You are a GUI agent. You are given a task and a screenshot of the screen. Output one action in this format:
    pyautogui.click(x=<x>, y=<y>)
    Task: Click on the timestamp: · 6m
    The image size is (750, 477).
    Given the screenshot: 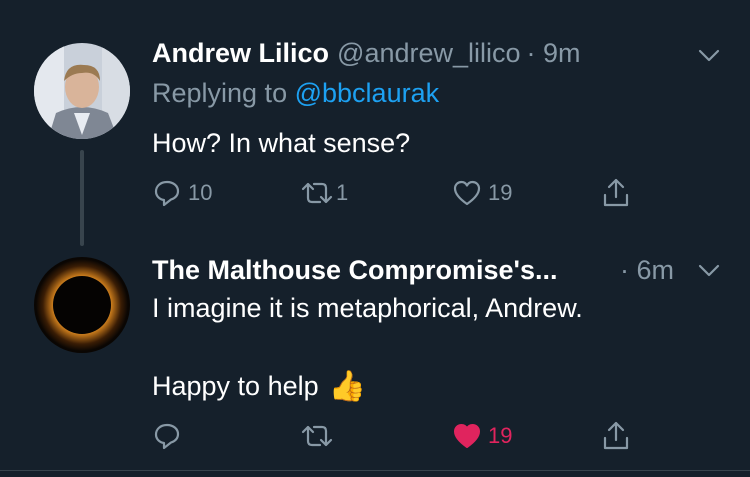 What is the action you would take?
    pyautogui.click(x=647, y=270)
    